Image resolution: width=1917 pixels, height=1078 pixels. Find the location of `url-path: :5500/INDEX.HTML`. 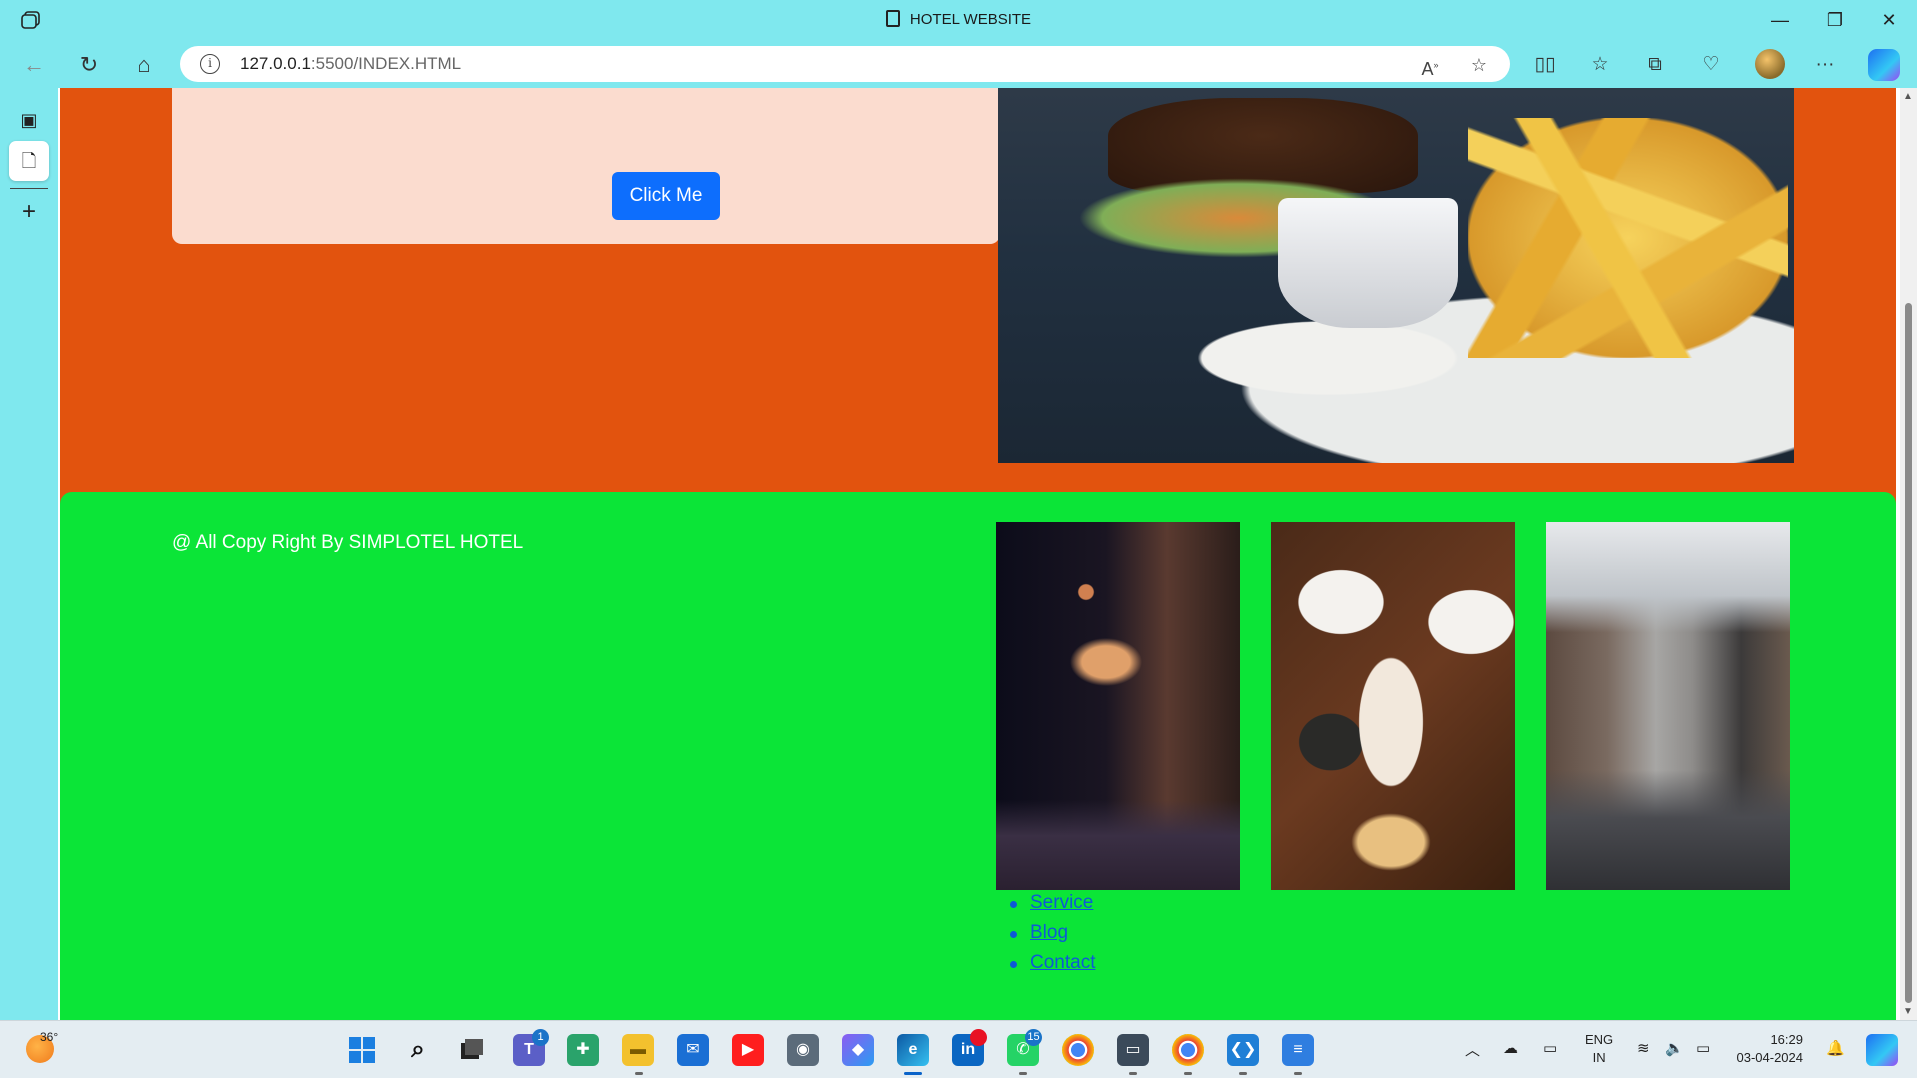

url-path: :5500/INDEX.HTML is located at coordinates (386, 63).